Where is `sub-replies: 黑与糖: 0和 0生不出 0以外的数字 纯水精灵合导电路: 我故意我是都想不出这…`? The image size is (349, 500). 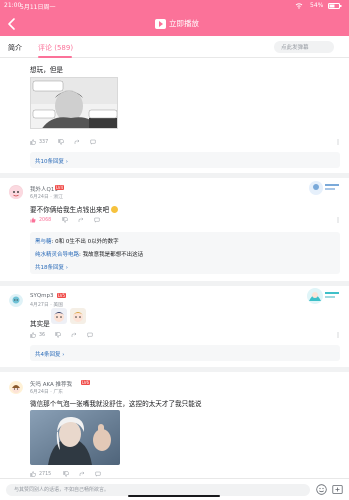
sub-replies: 黑与糖: 0和 0生不出 0以外的数字 纯水精灵合导电路: 我故意我是都想不出这… is located at coordinates (185, 253).